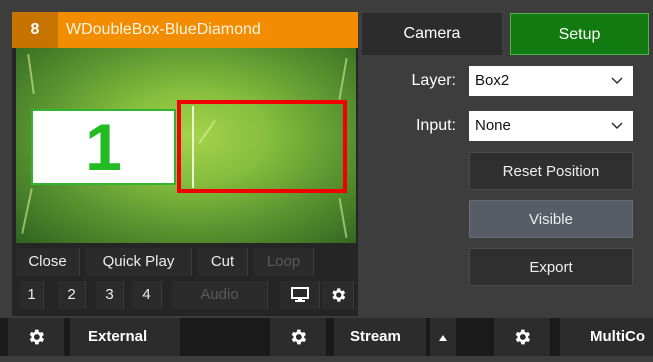 Image resolution: width=653 pixels, height=362 pixels. What do you see at coordinates (435, 125) in the screenshot?
I see `input-label: Input:` at bounding box center [435, 125].